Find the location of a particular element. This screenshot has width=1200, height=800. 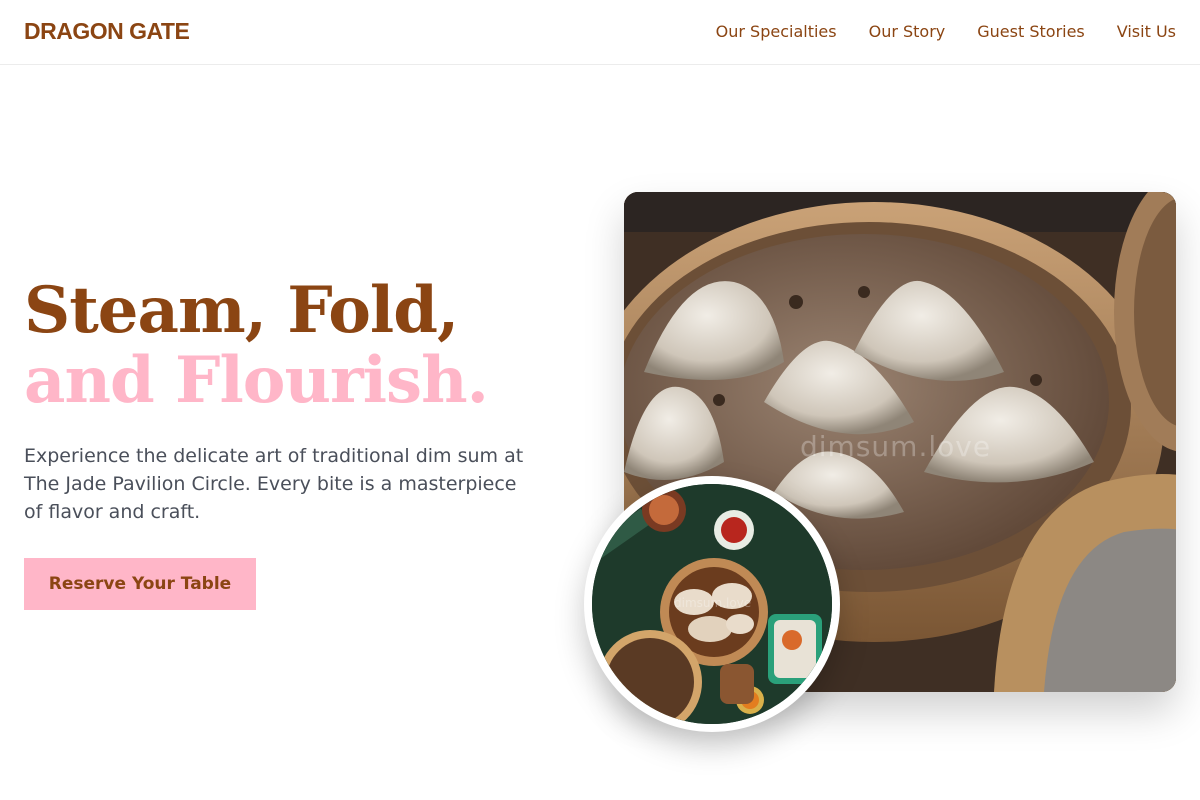

inset-watermark: dimsum.love is located at coordinates (713, 603).